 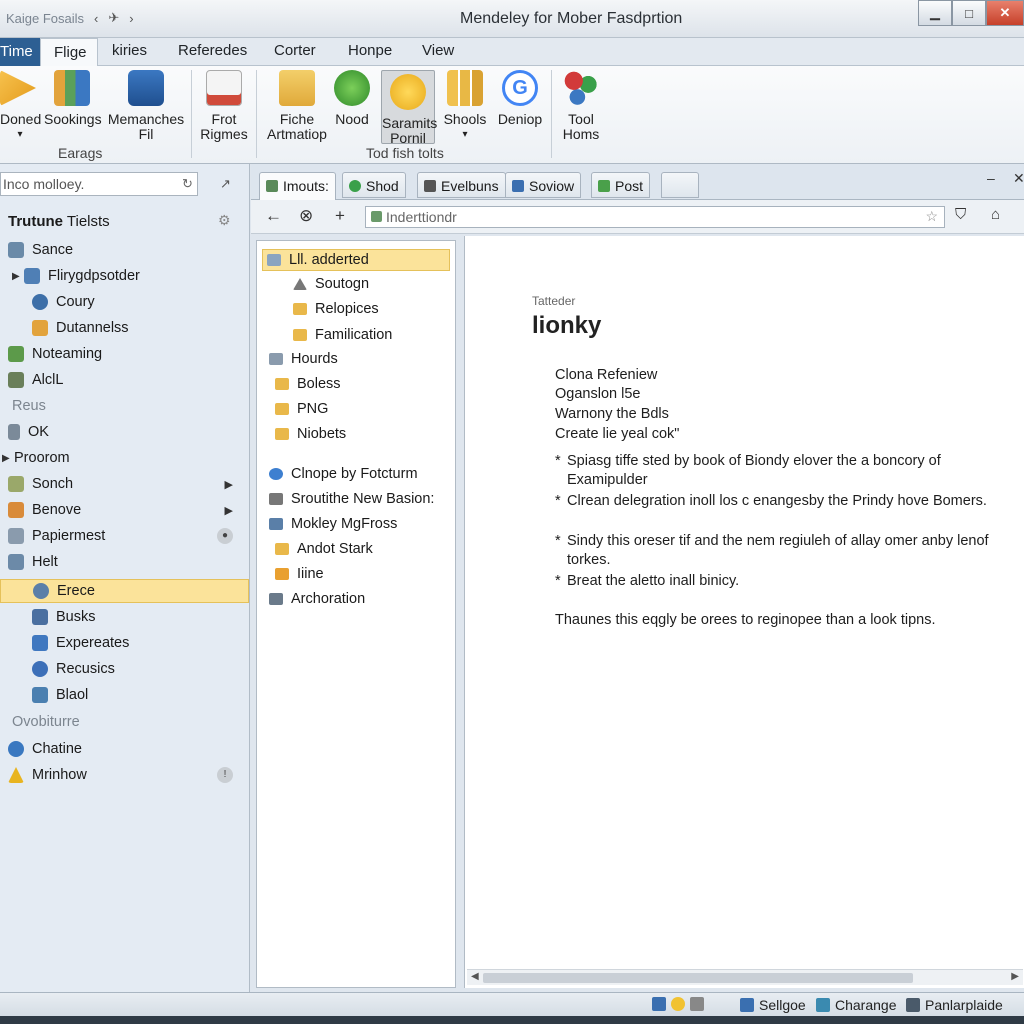 I want to click on folder-item: Relopices, so click(x=392, y=309).